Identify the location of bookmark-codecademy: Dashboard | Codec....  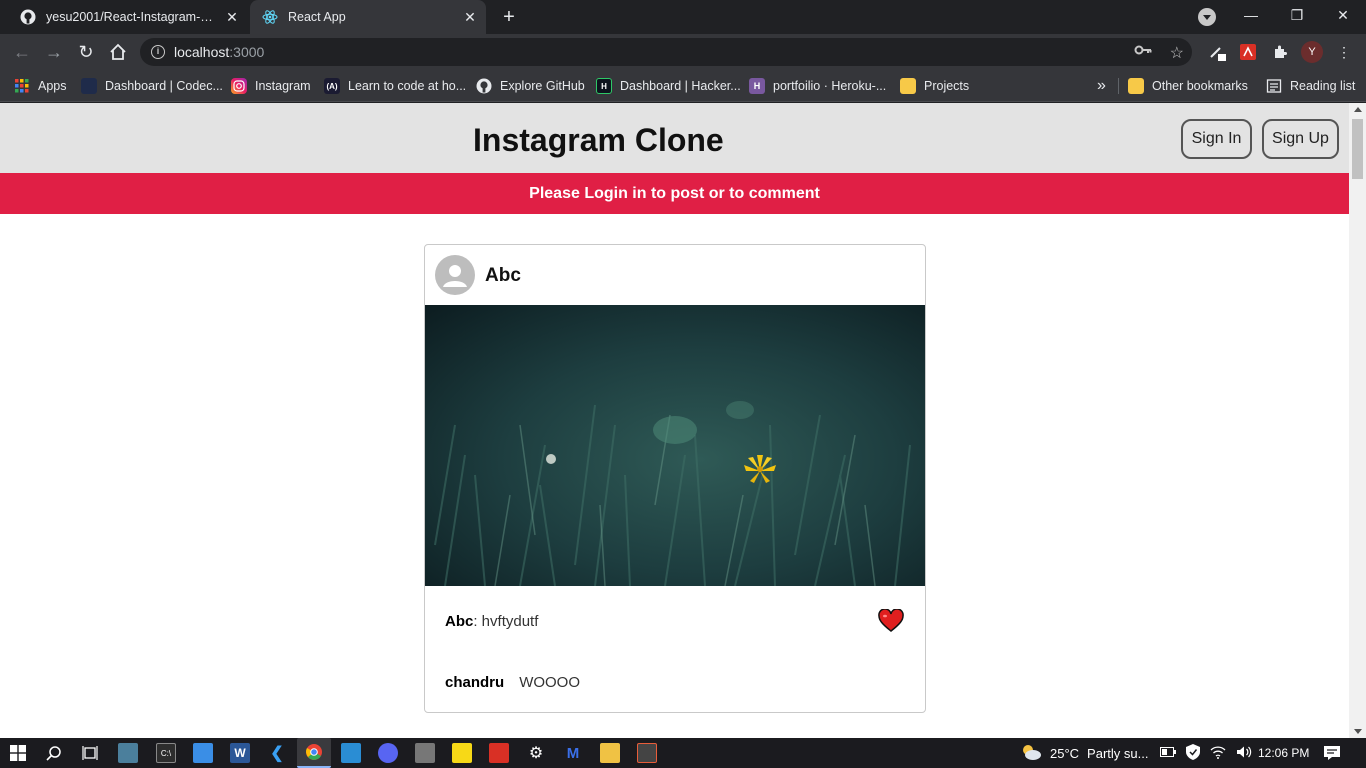
(152, 86).